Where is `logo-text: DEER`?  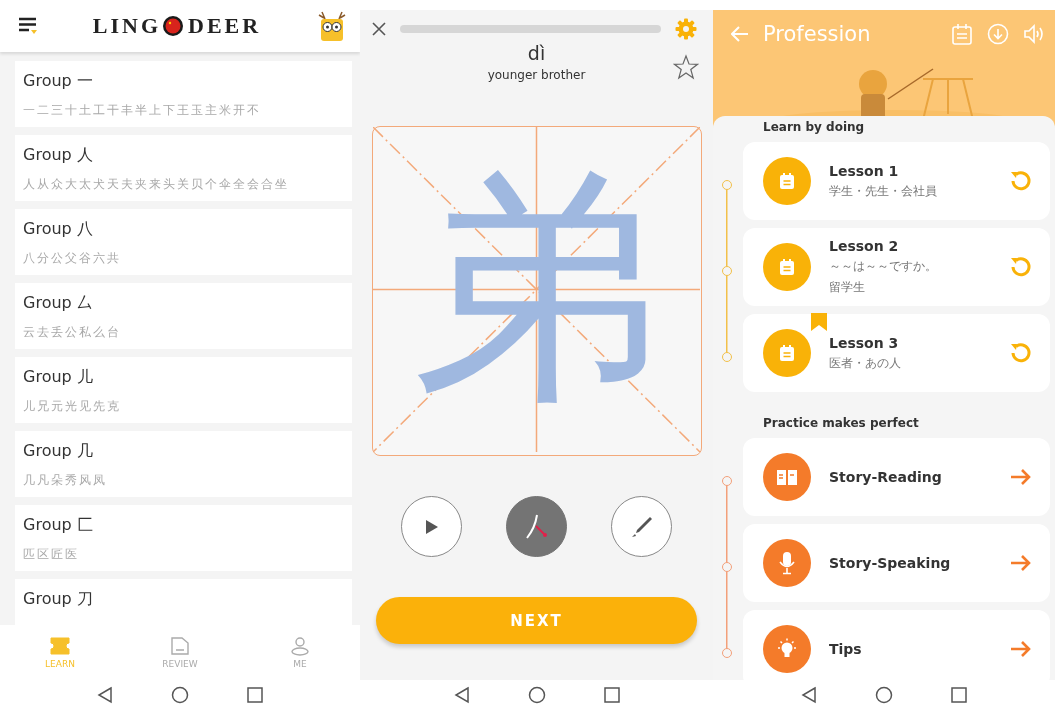
logo-text: DEER is located at coordinates (225, 26).